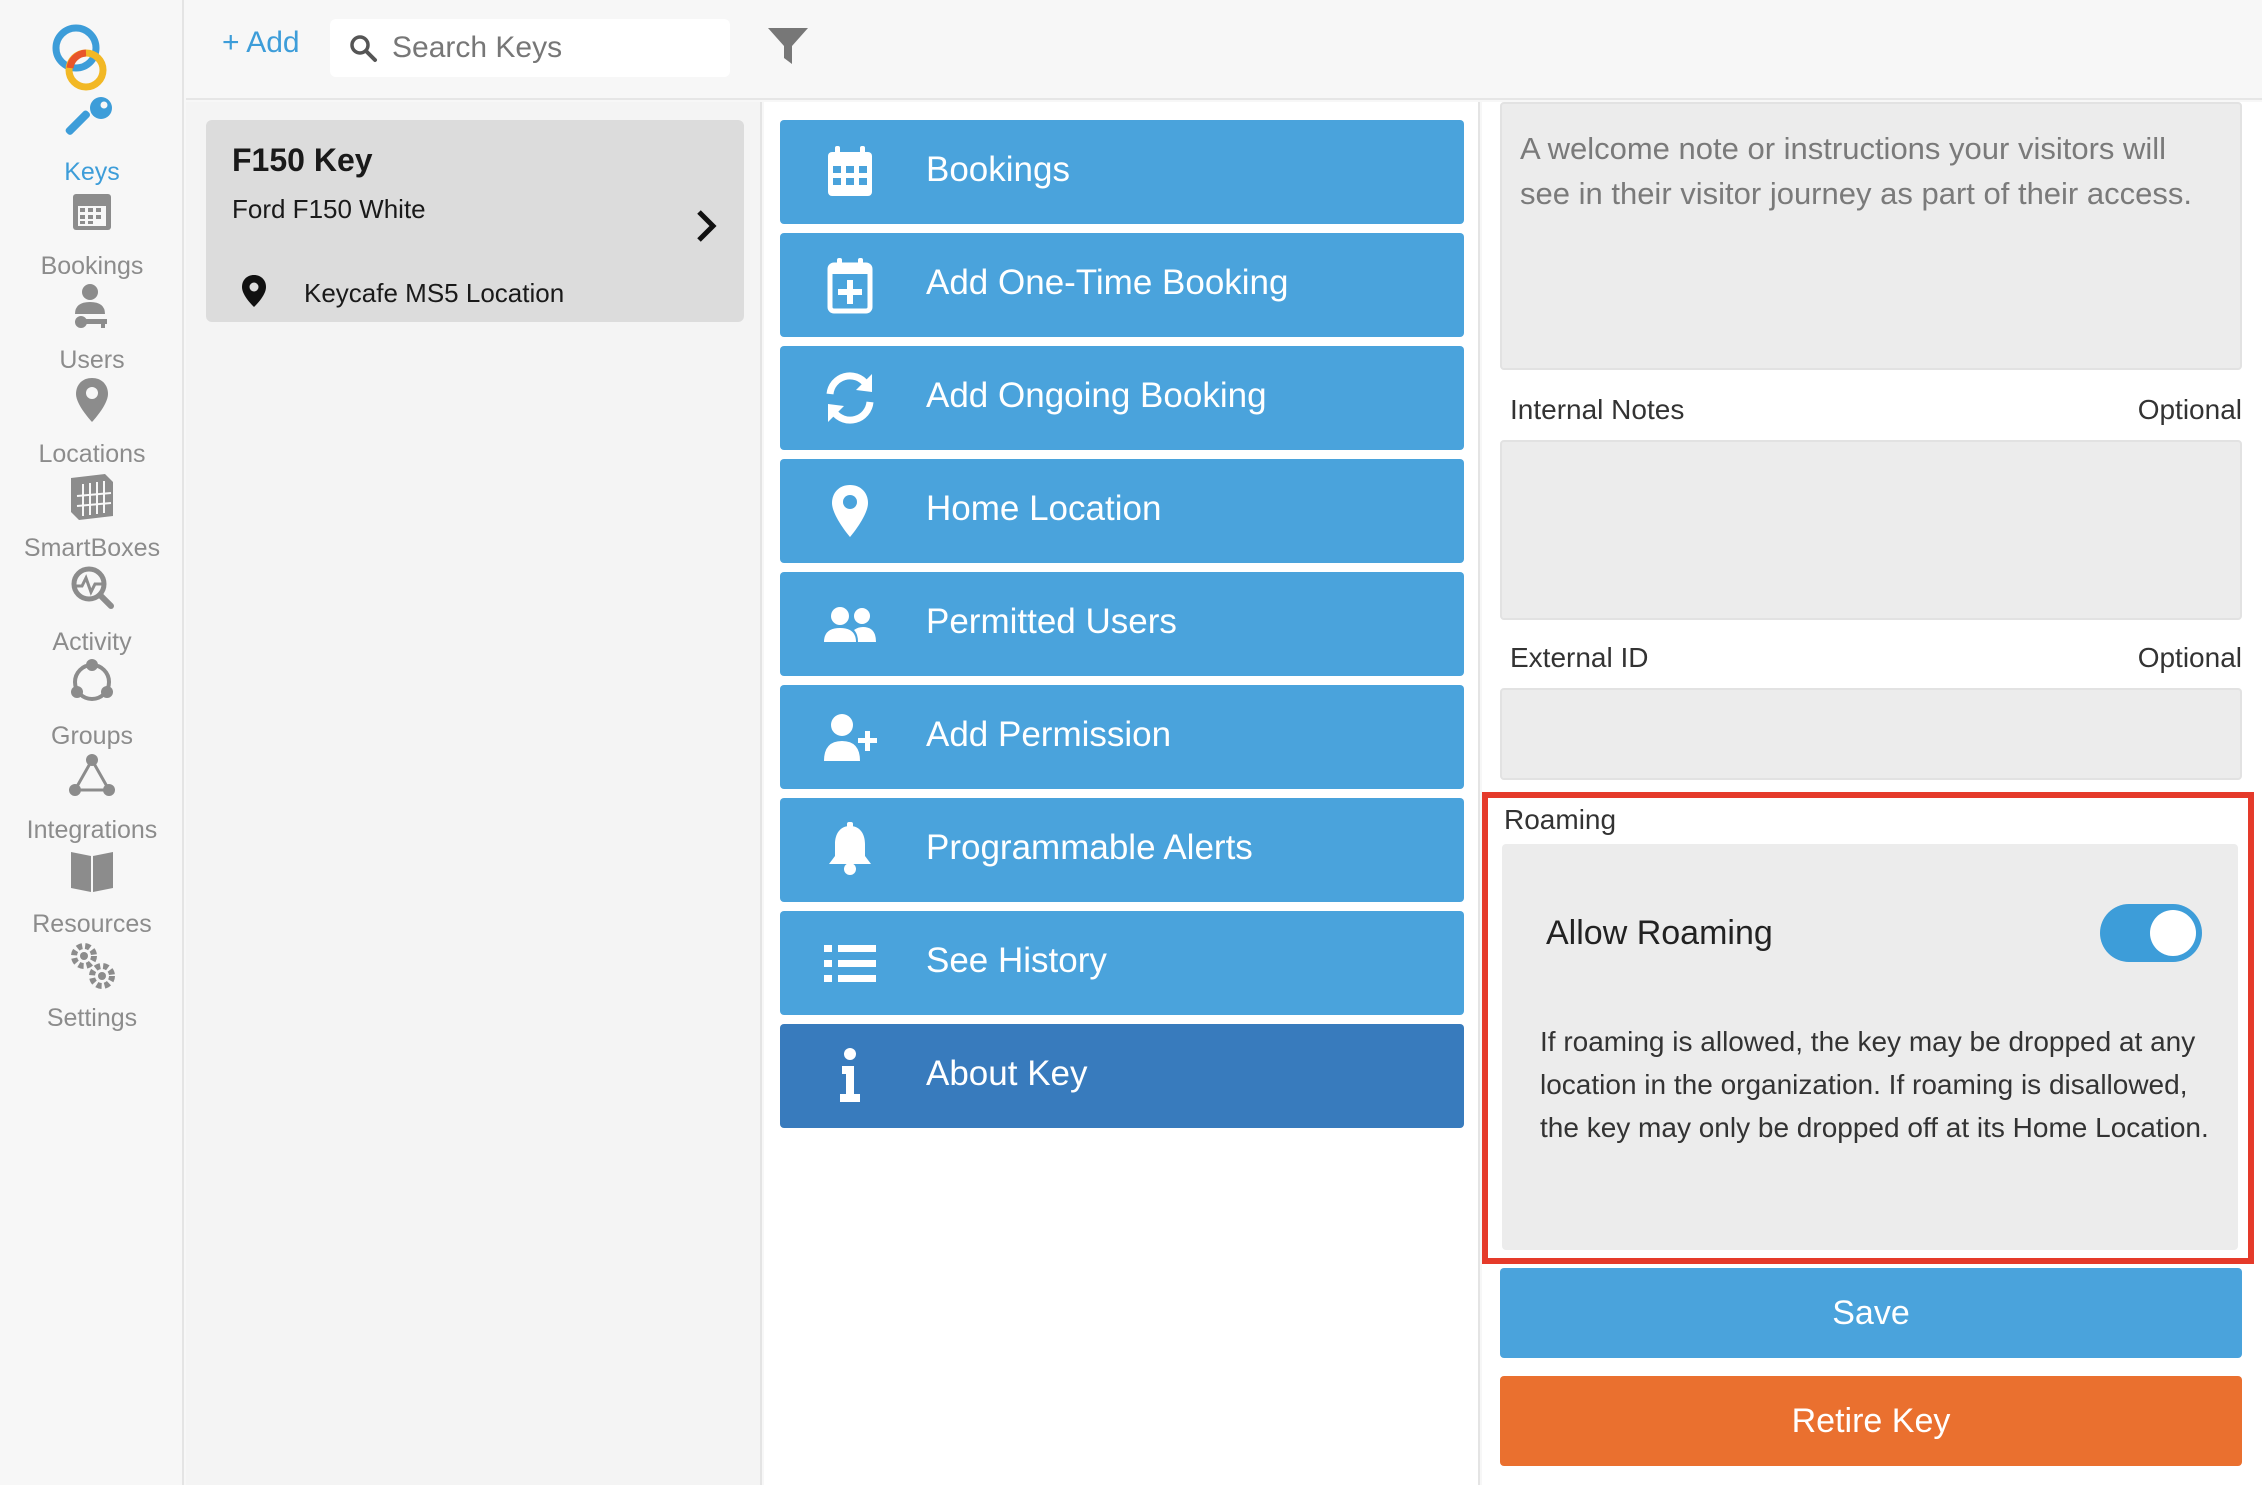 This screenshot has height=1485, width=2262. What do you see at coordinates (1560, 819) in the screenshot?
I see `roaming-label: Roaming` at bounding box center [1560, 819].